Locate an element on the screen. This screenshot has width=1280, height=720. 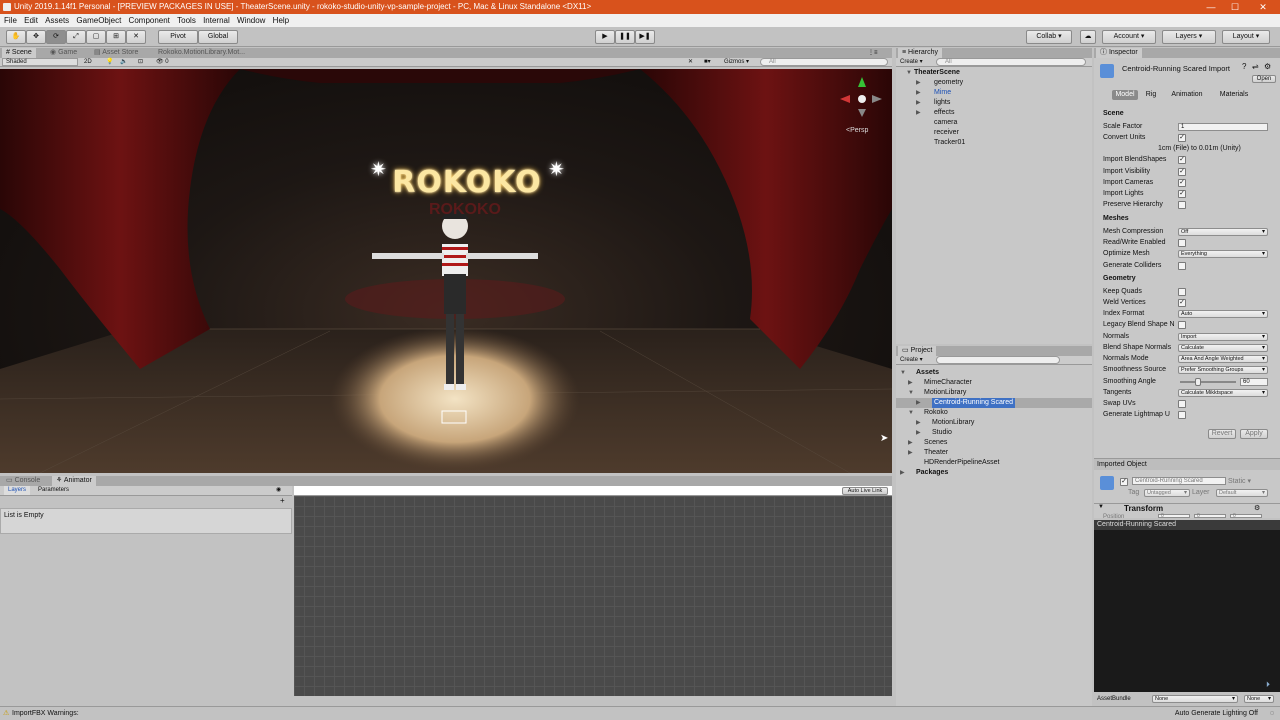
hand-tool-button: ✋ is located at coordinates (16, 37).